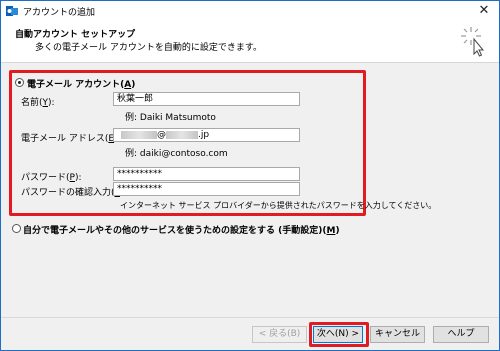 The height and width of the screenshot is (351, 500). What do you see at coordinates (38, 103) in the screenshot?
I see `name-label: 名前(Y):` at bounding box center [38, 103].